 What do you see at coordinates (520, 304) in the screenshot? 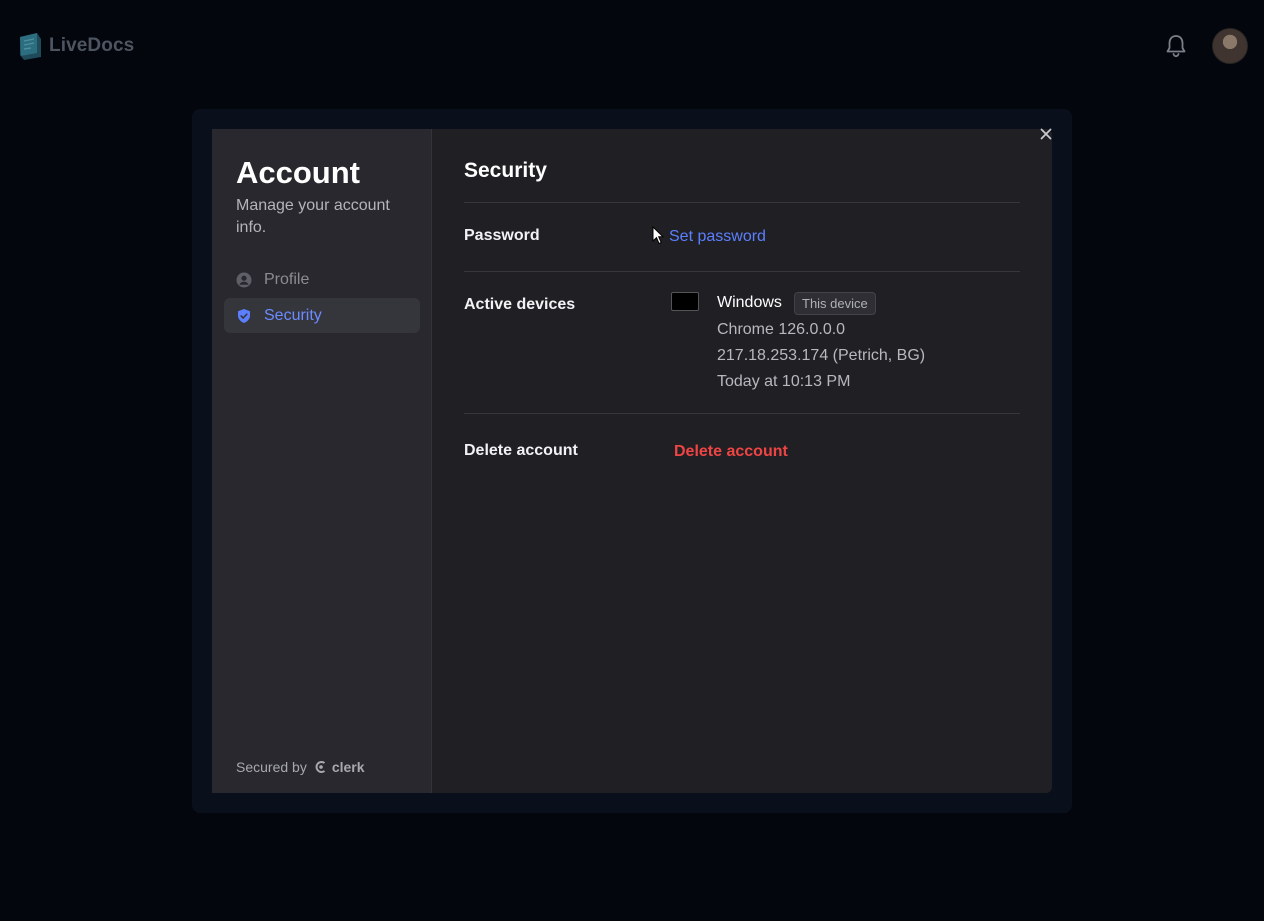
I see `active-devices-label: Active devices` at bounding box center [520, 304].